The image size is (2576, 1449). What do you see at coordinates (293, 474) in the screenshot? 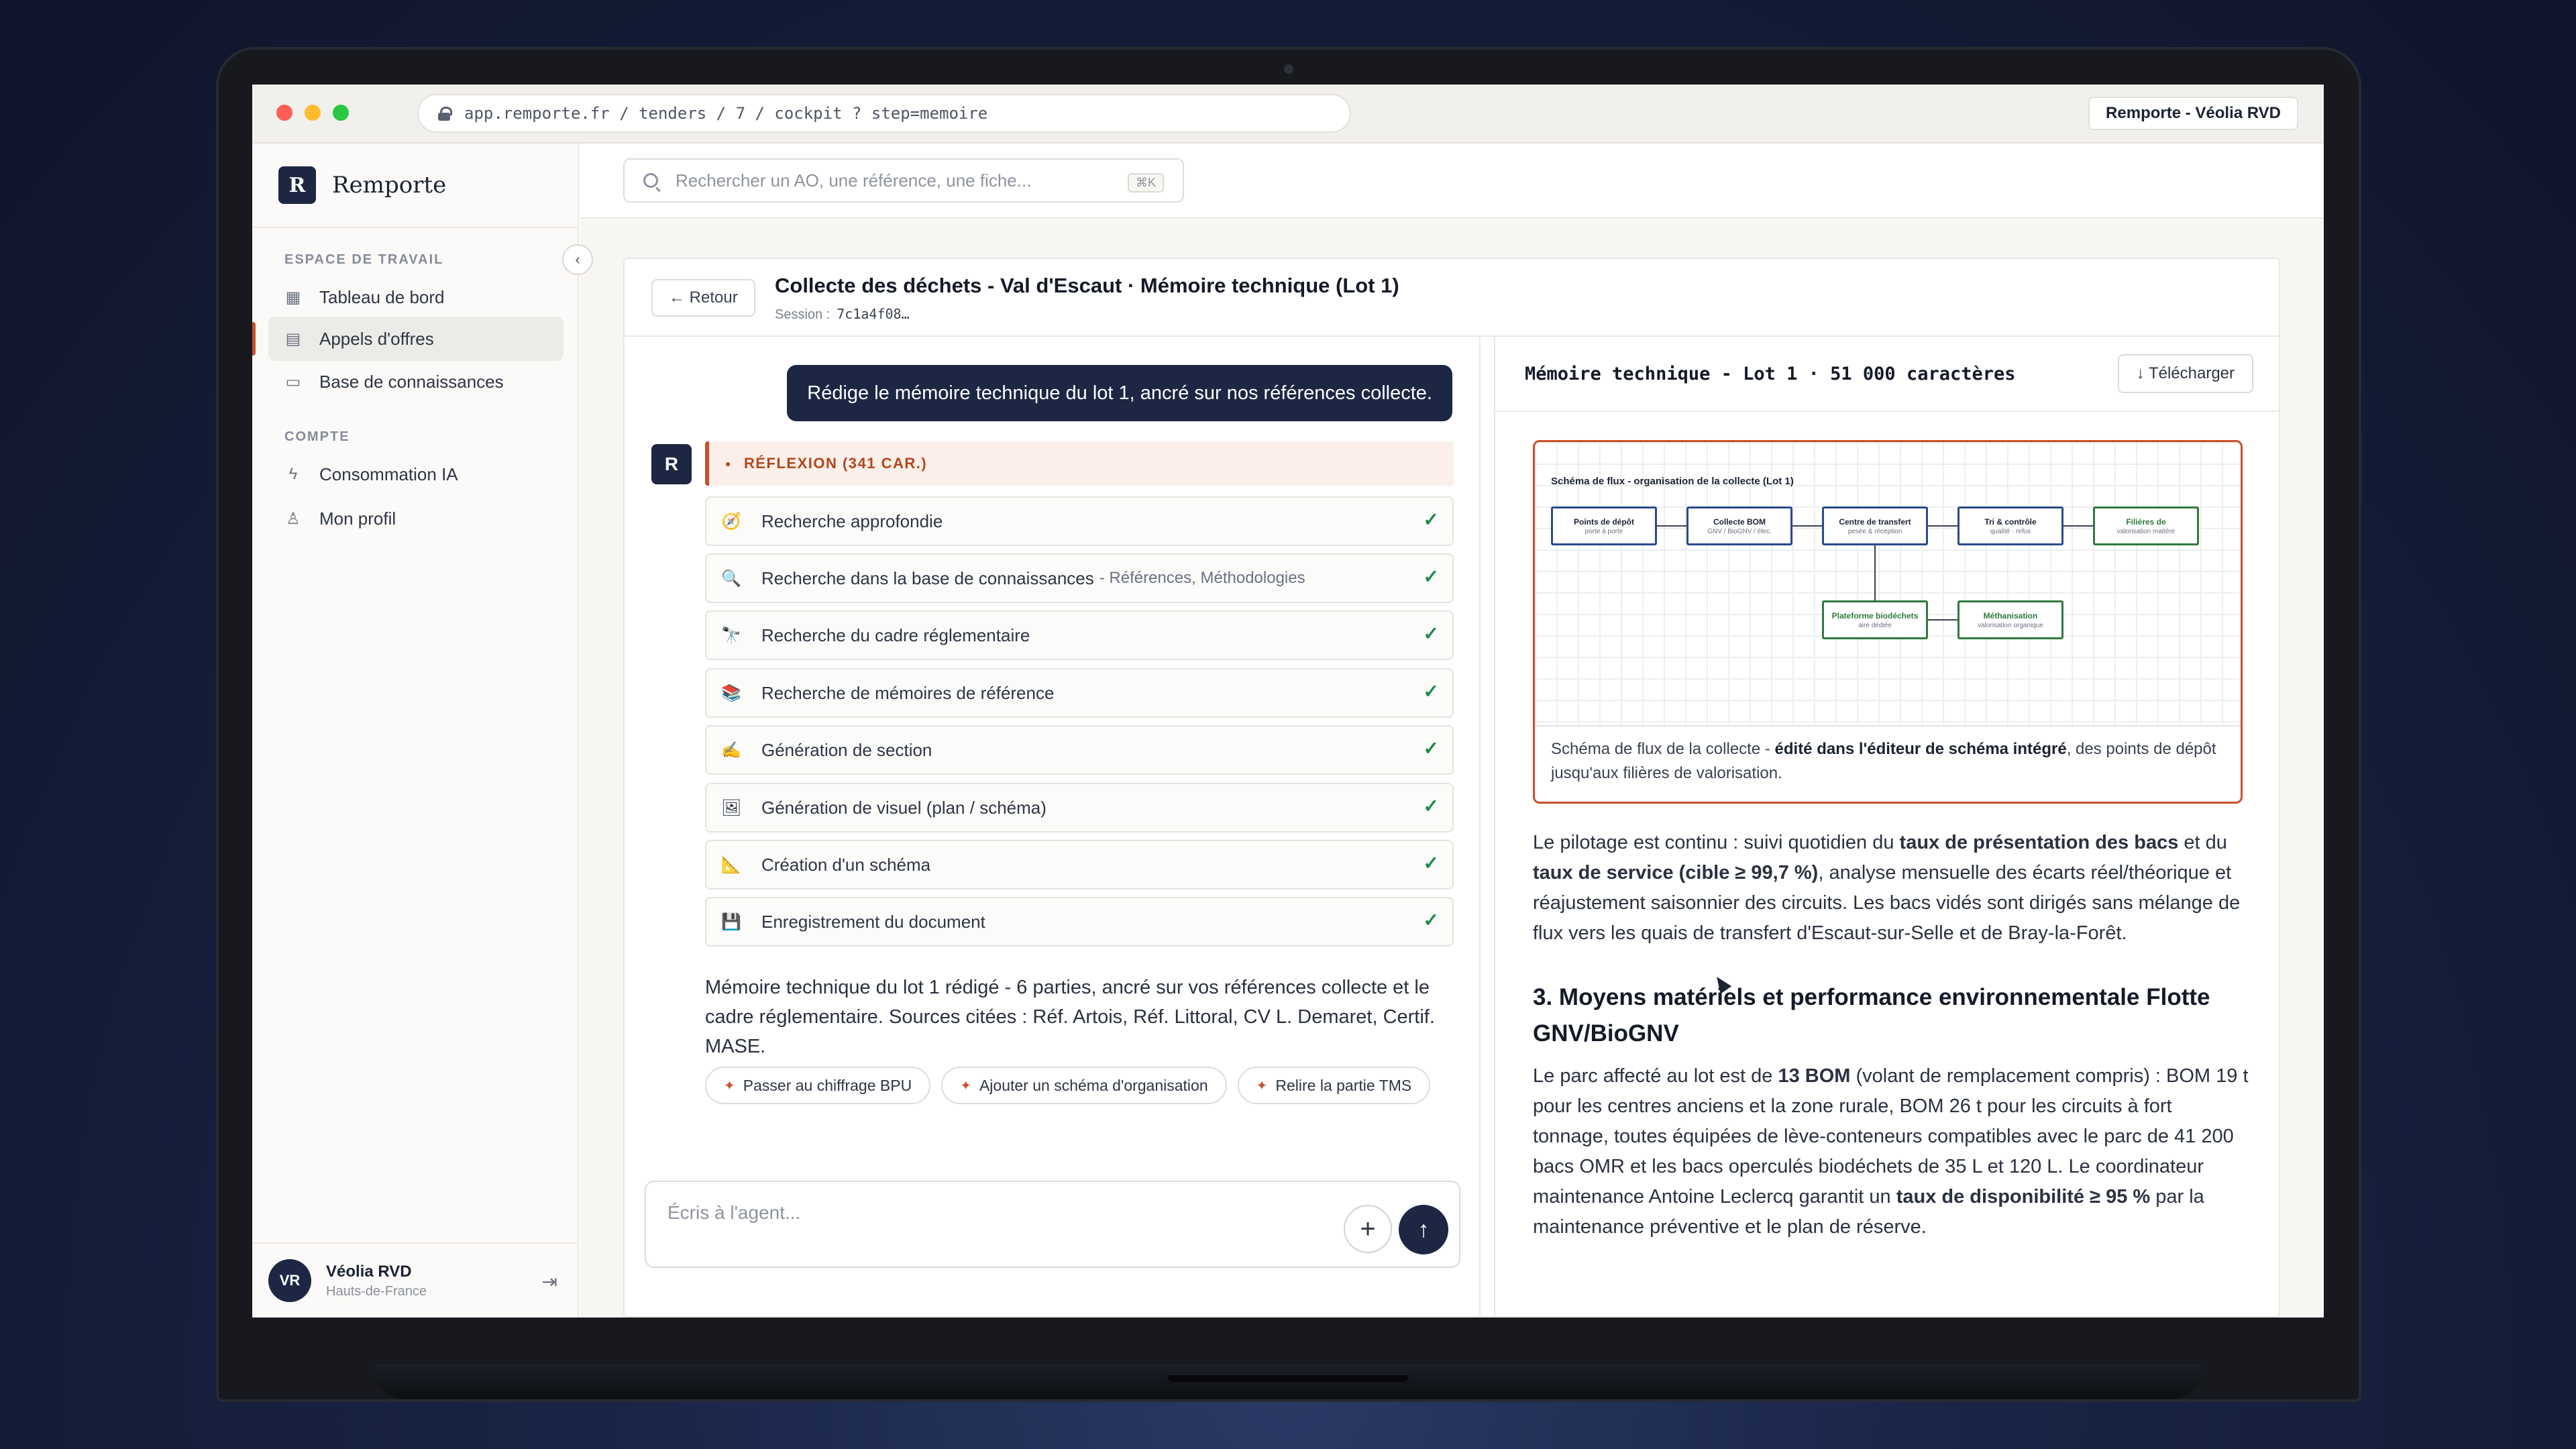
I see `bolt-icon: ϟ` at bounding box center [293, 474].